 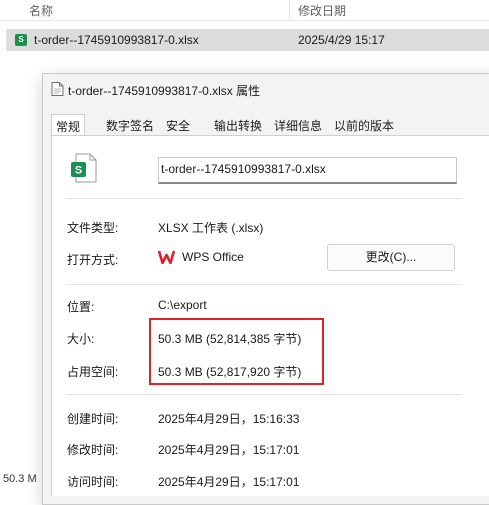 I want to click on size-on-disk-label: 占用空间:, so click(x=93, y=372).